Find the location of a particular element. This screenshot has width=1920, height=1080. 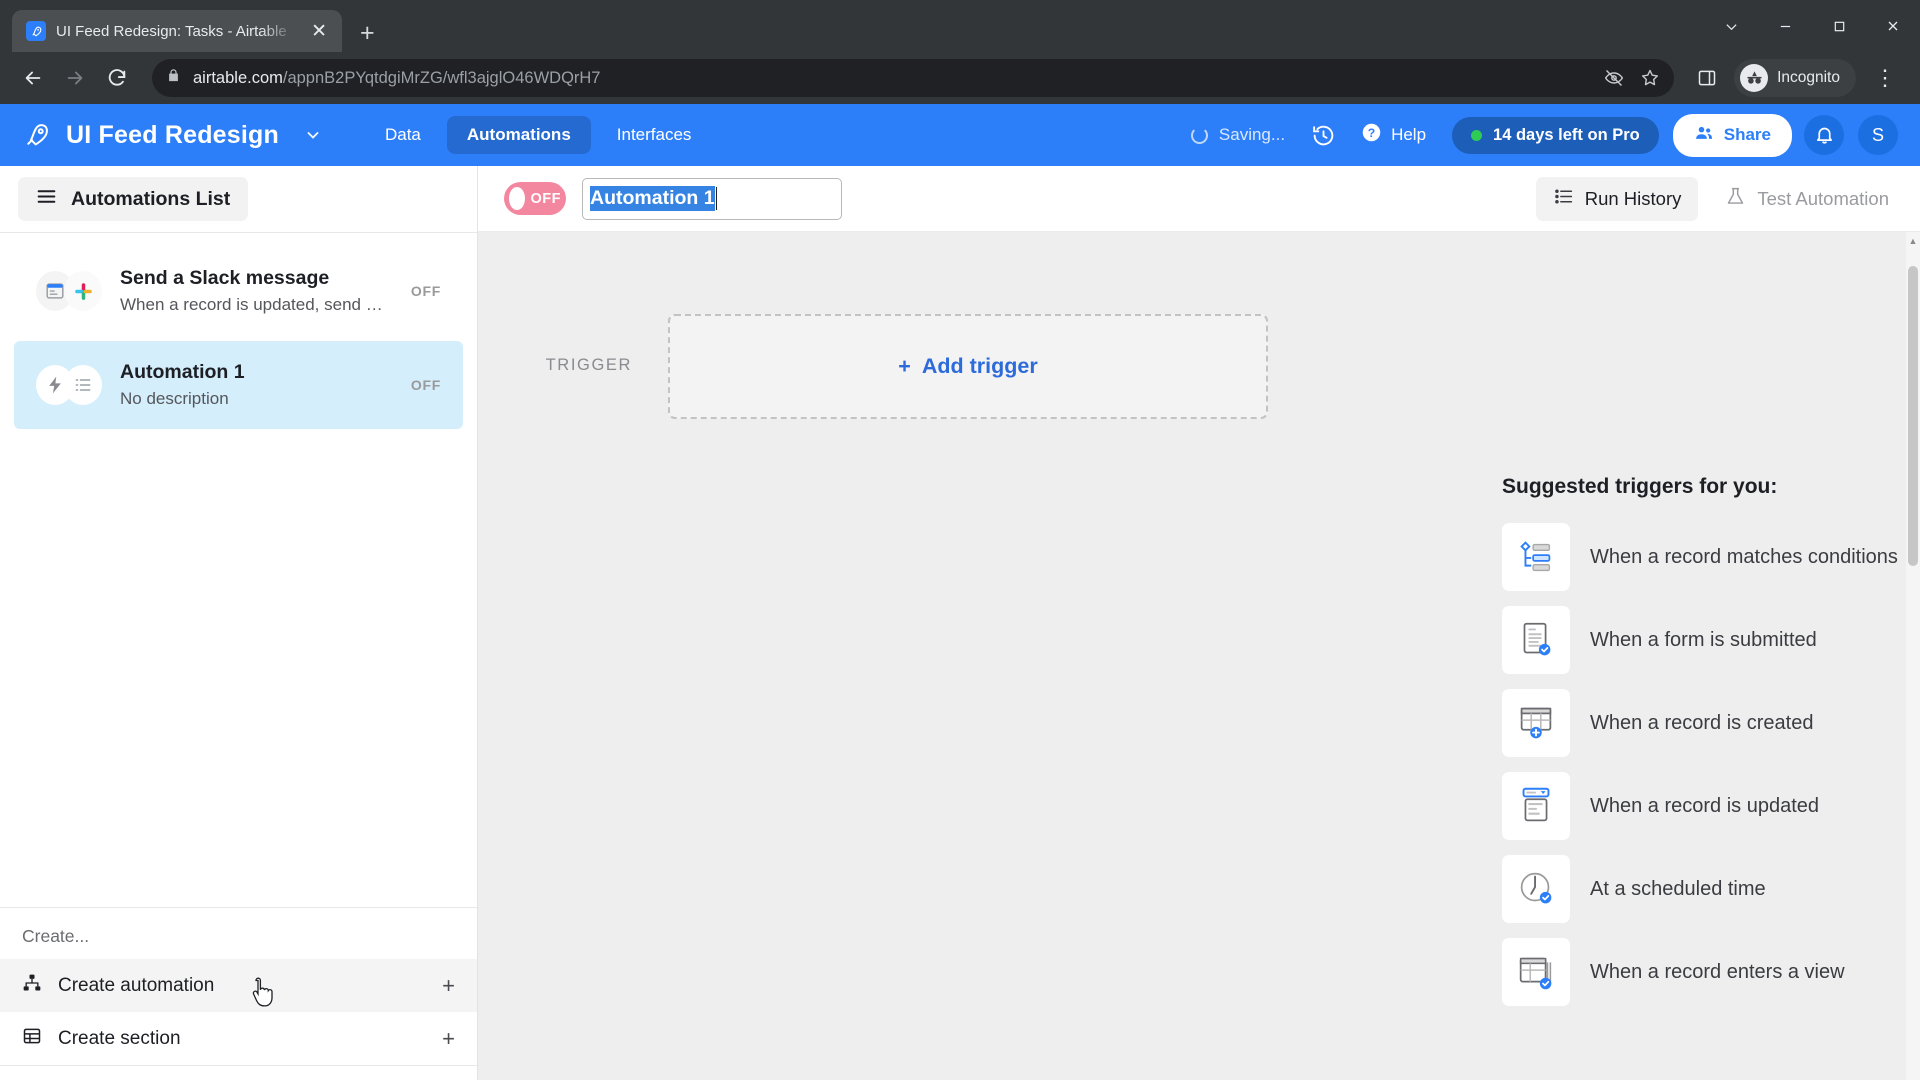

list-icon is located at coordinates (83, 385).